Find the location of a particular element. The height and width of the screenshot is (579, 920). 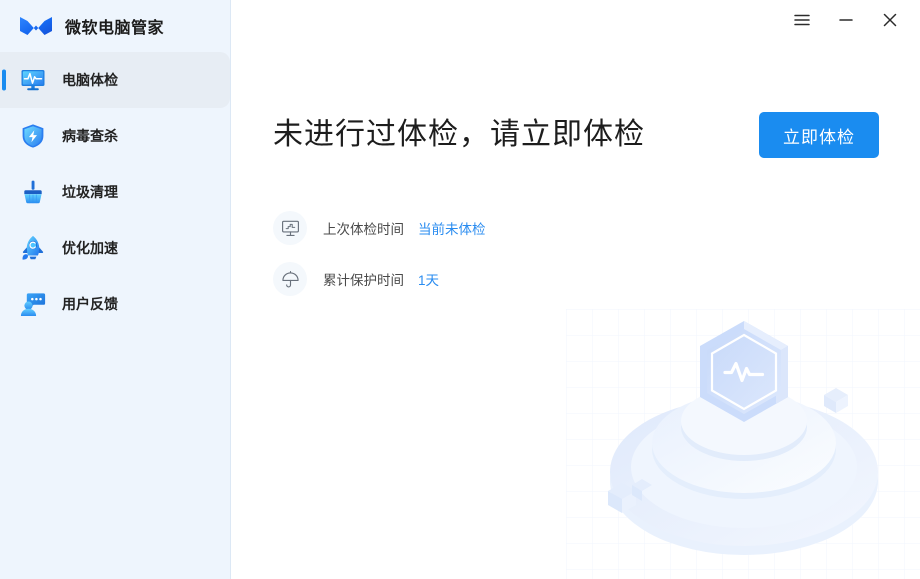

info-value: 1天 is located at coordinates (428, 279).